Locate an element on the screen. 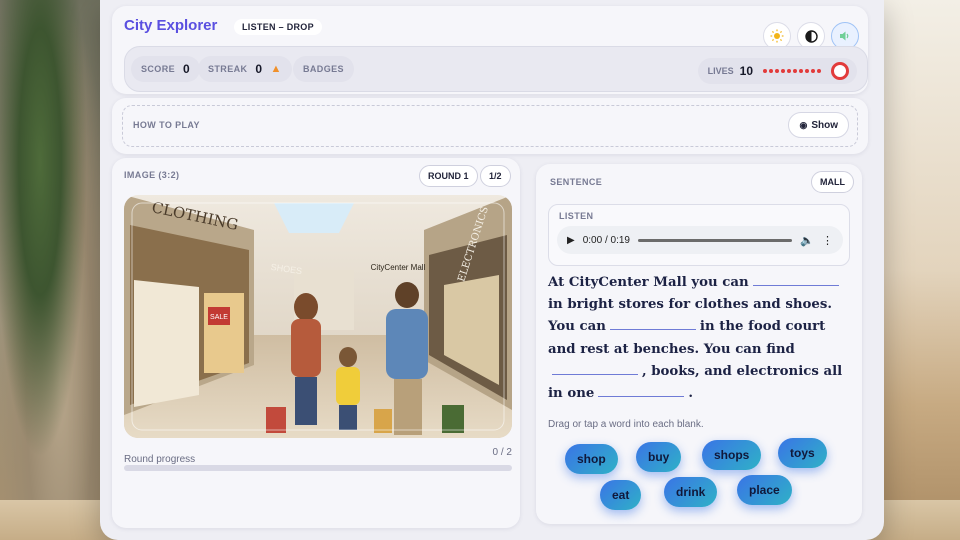 This screenshot has height=540, width=960. background-window is located at coordinates (920, 270).